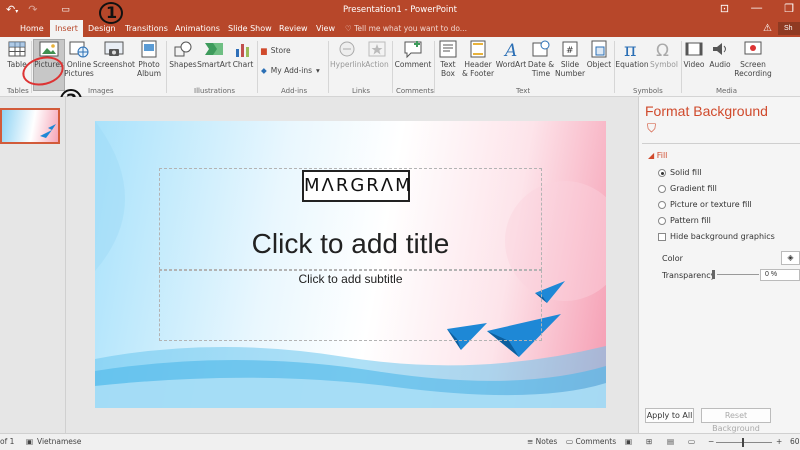 The image size is (800, 450). What do you see at coordinates (779, 441) in the screenshot?
I see `zoom-in-icon: +` at bounding box center [779, 441].